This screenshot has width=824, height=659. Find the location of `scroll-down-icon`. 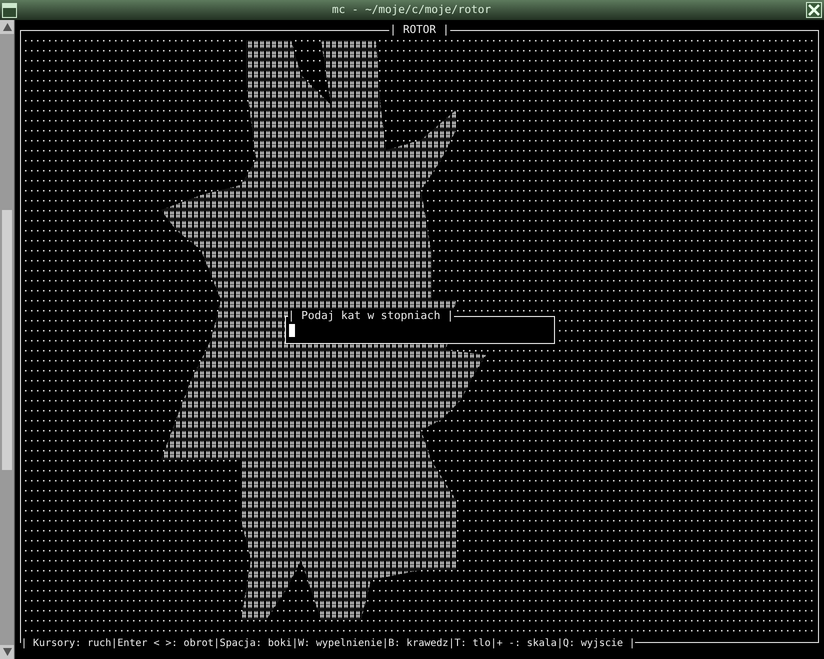

scroll-down-icon is located at coordinates (7, 652).